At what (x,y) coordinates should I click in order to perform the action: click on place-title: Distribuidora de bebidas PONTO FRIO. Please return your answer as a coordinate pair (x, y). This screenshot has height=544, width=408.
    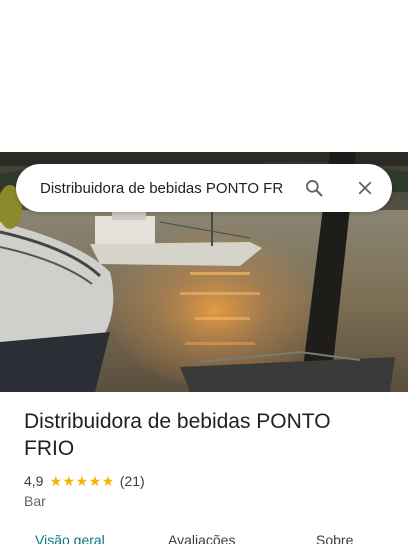
    Looking at the image, I should click on (177, 435).